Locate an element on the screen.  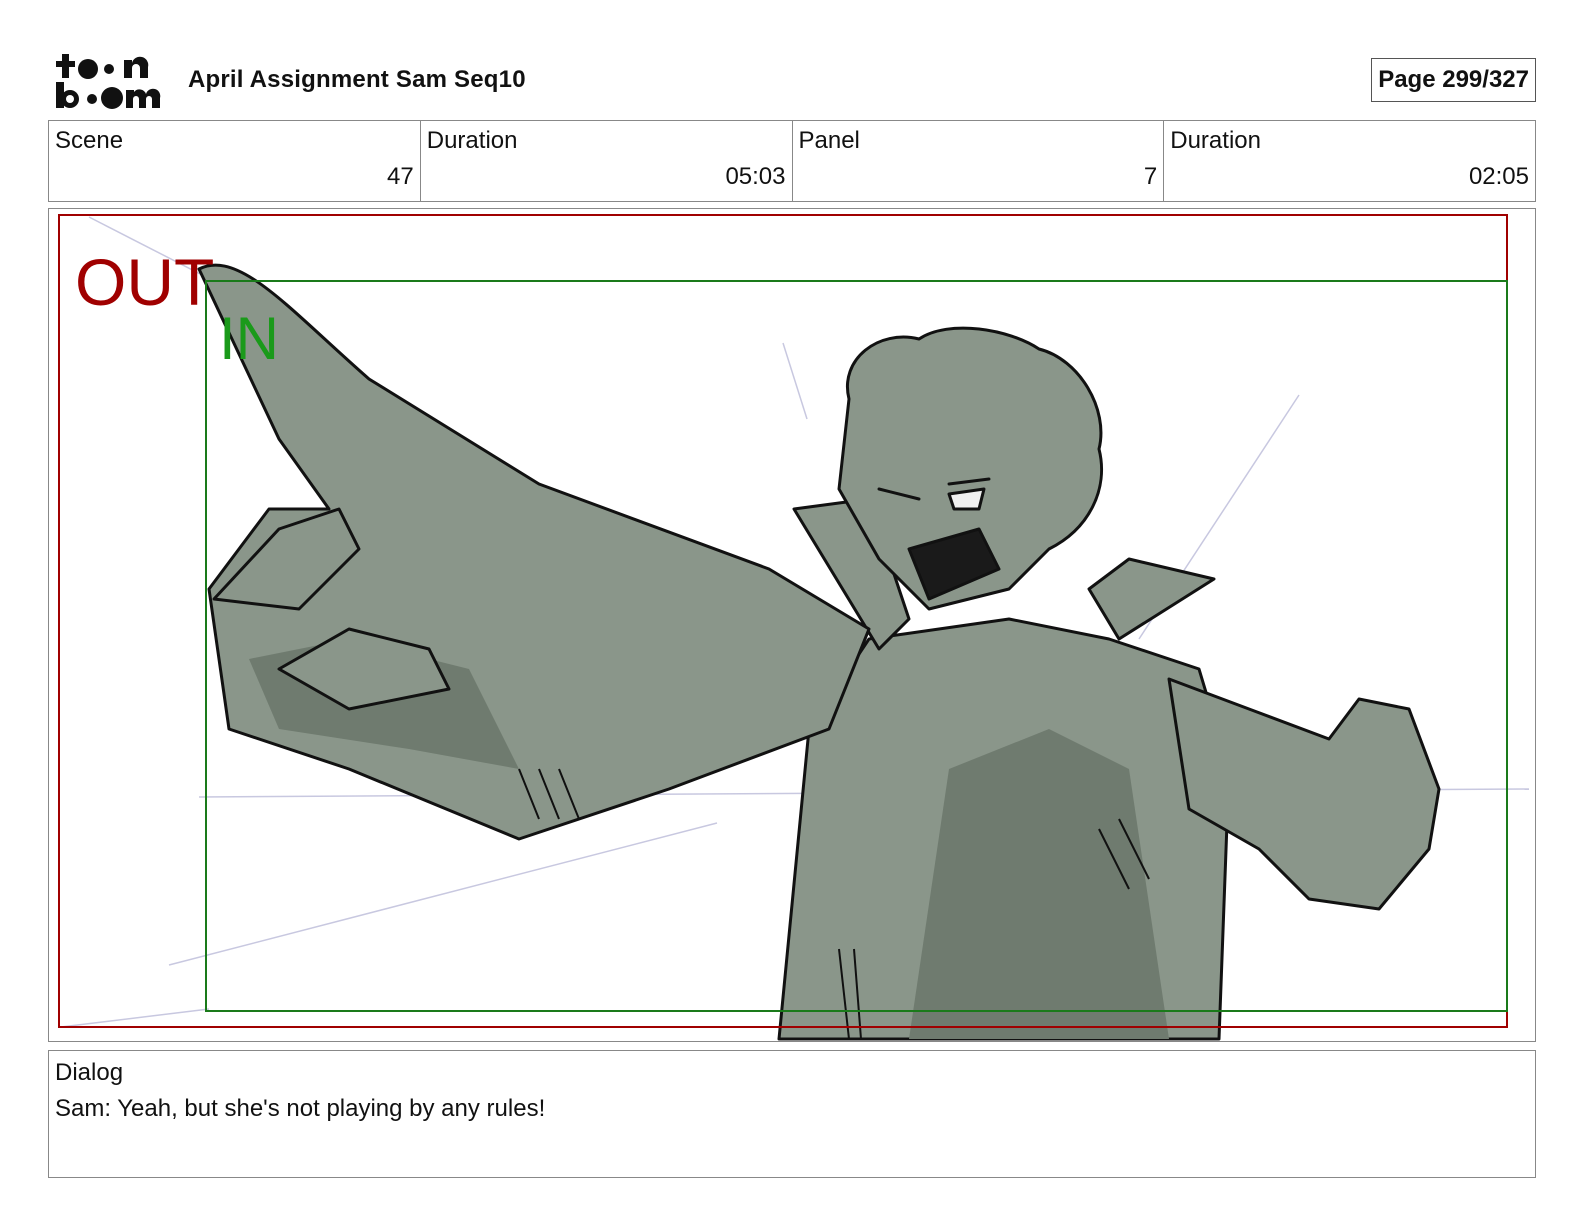
scene-label: Scene is located at coordinates (89, 140).